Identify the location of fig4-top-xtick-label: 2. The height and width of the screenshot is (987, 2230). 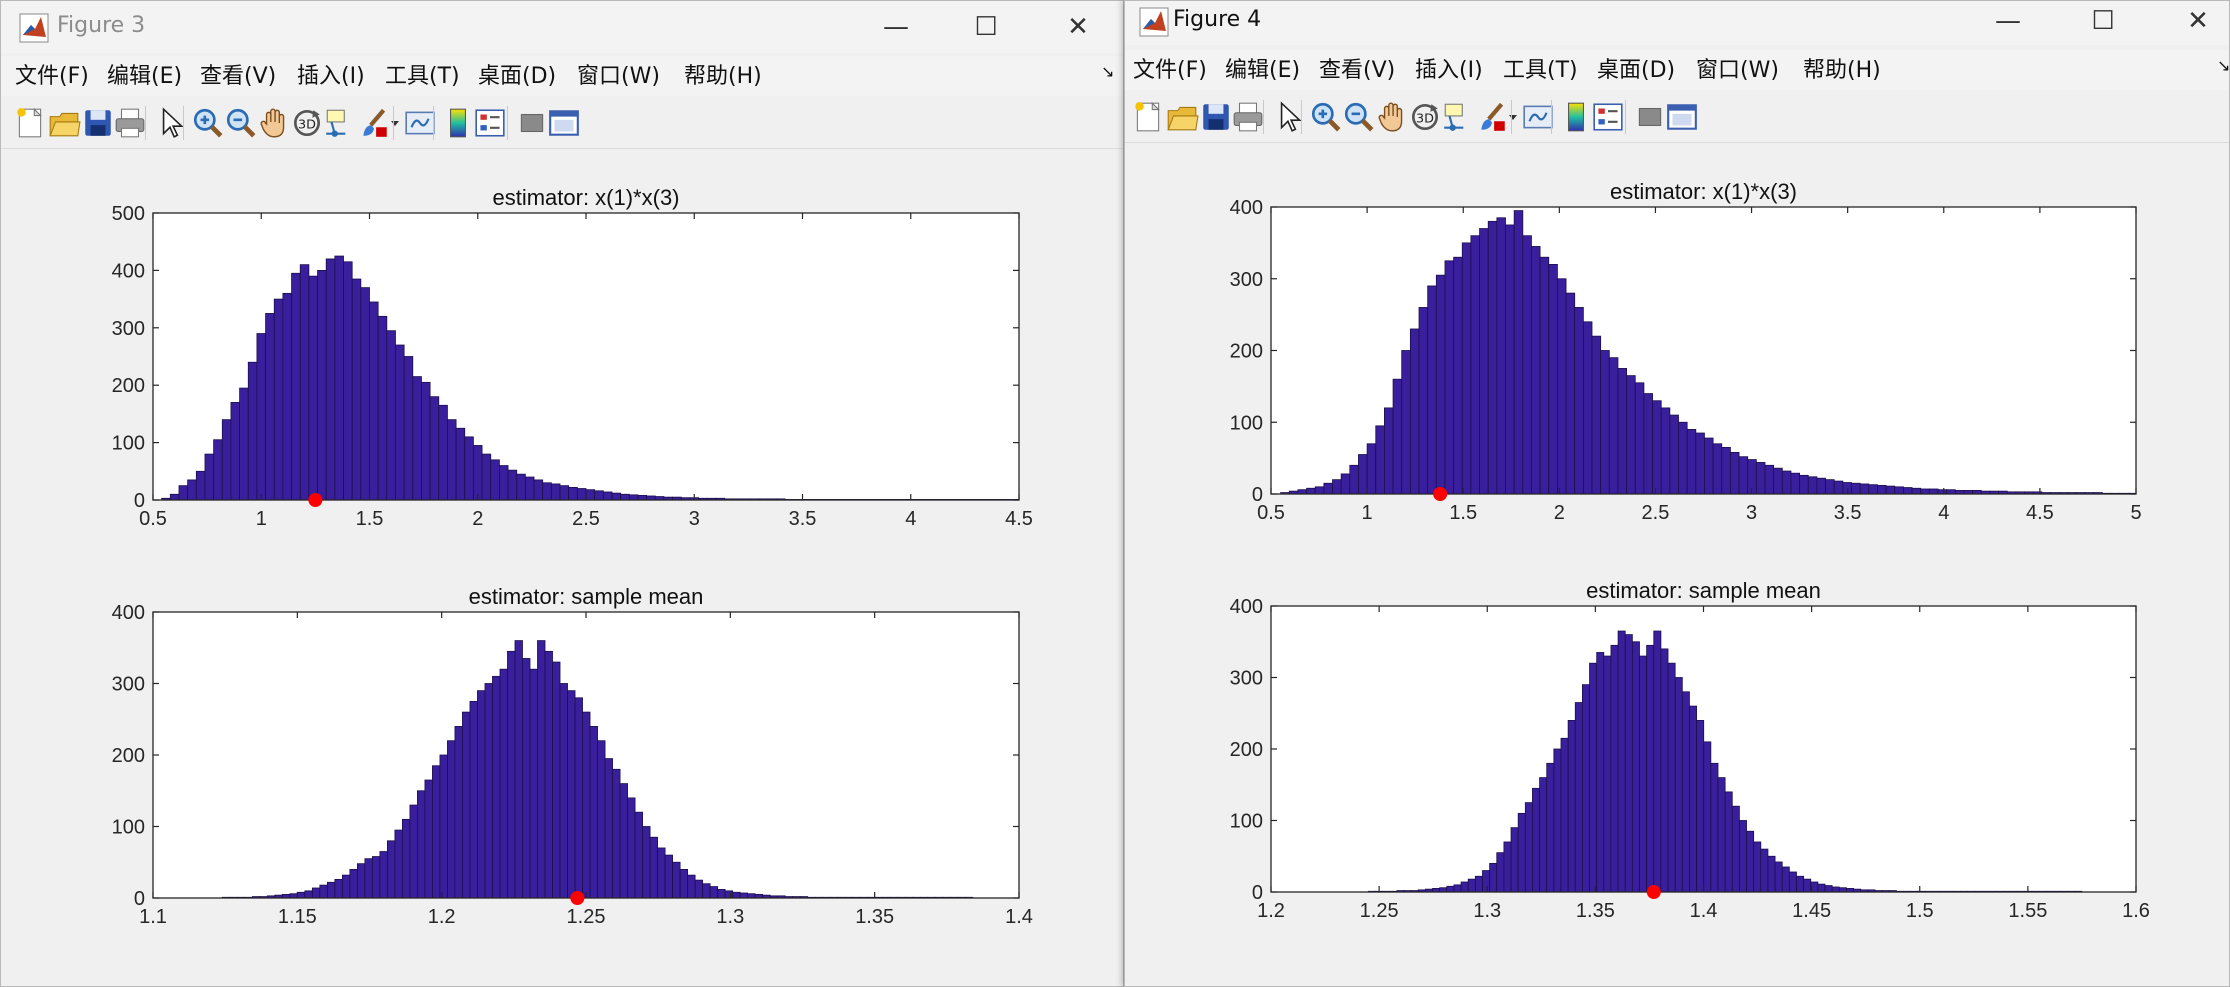
(1559, 513).